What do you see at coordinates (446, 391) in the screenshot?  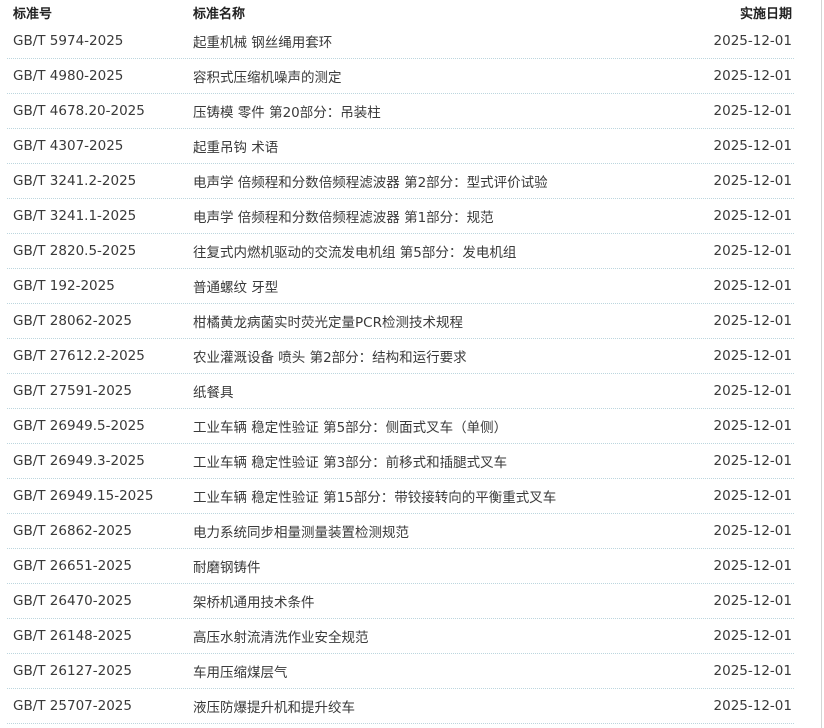 I see `standard-name-link: 纸餐具` at bounding box center [446, 391].